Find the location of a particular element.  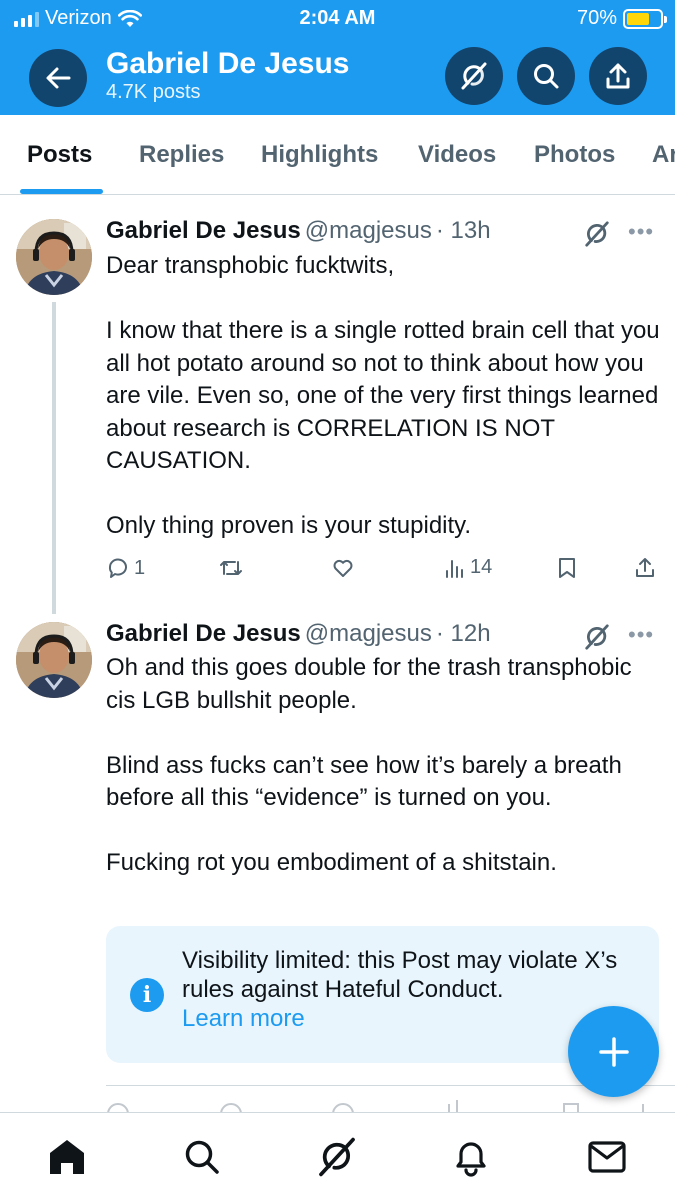

views-icon is located at coordinates (454, 568).